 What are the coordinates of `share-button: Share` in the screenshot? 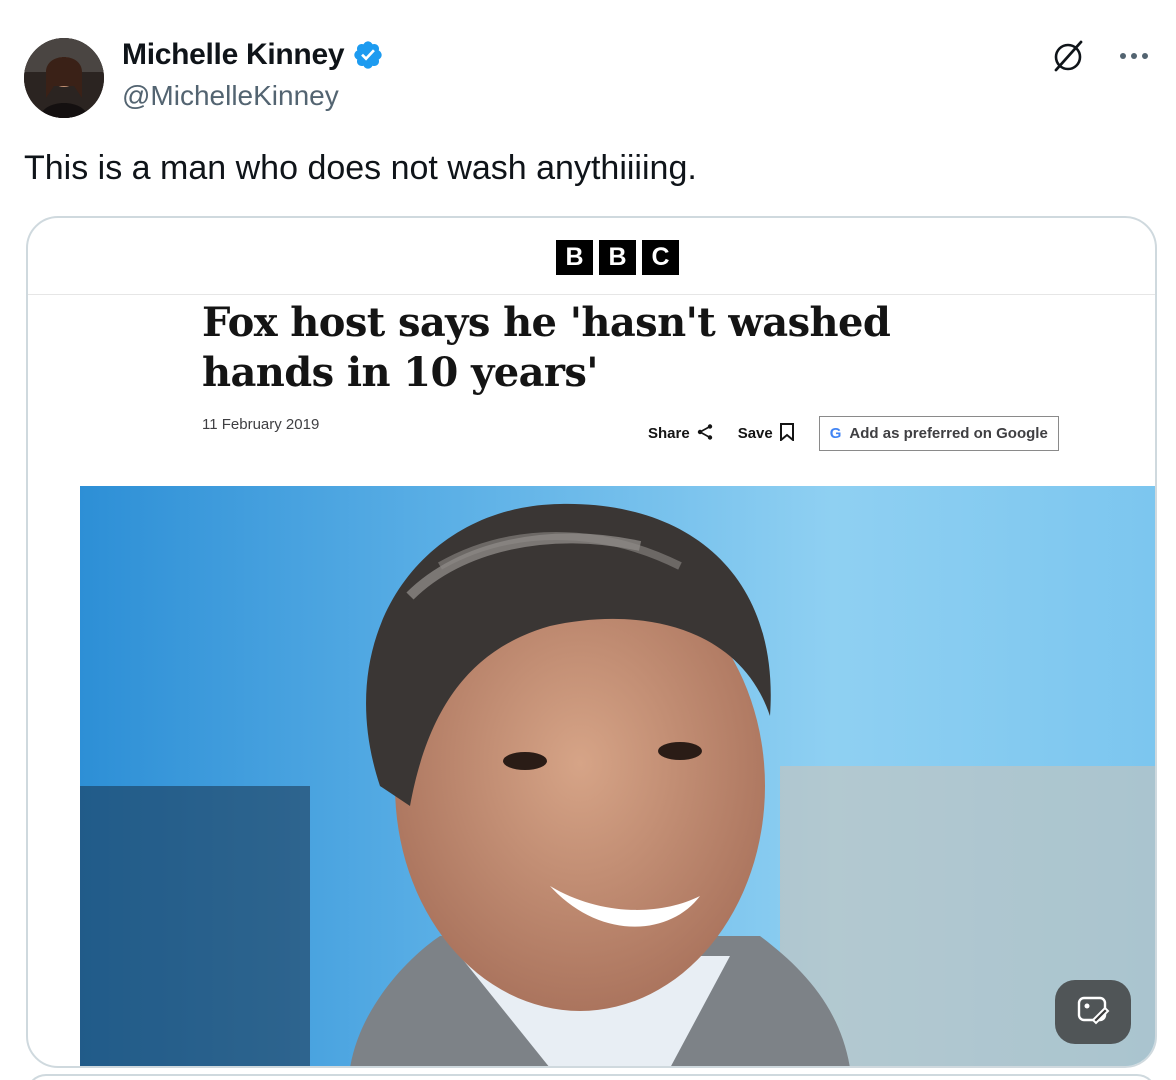 It's located at (681, 434).